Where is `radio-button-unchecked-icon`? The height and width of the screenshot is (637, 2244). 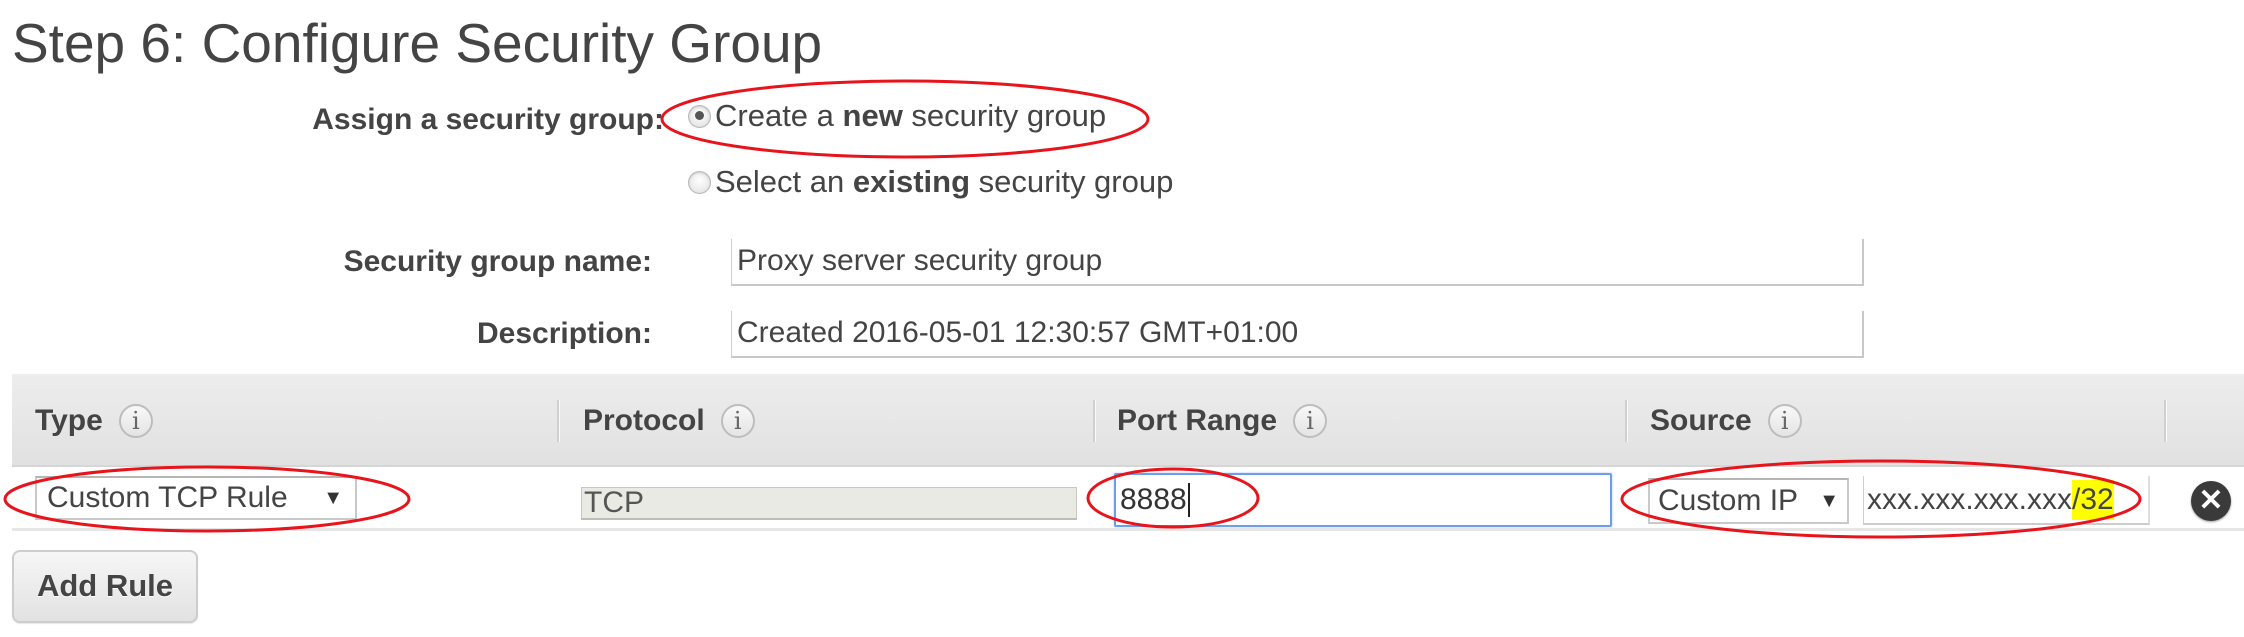
radio-button-unchecked-icon is located at coordinates (699, 182).